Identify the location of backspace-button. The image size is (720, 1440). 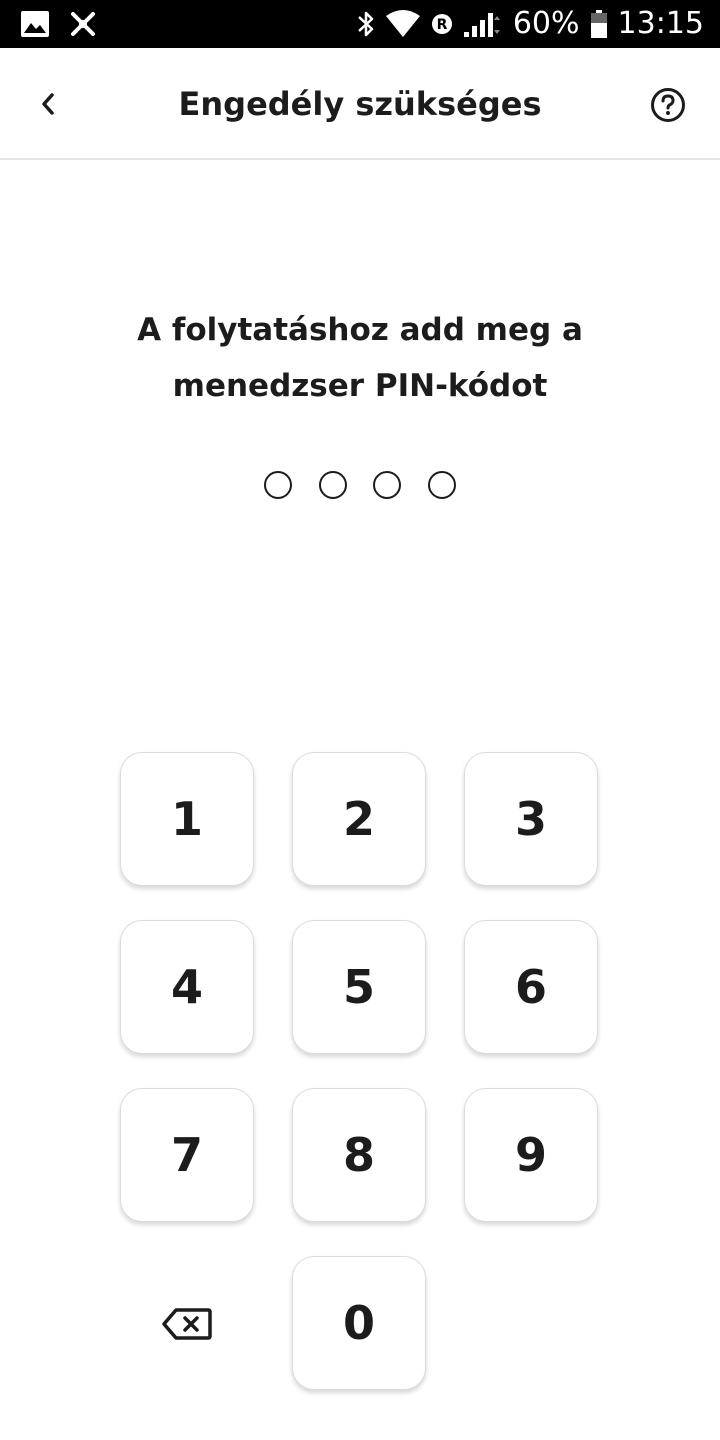
(187, 1324).